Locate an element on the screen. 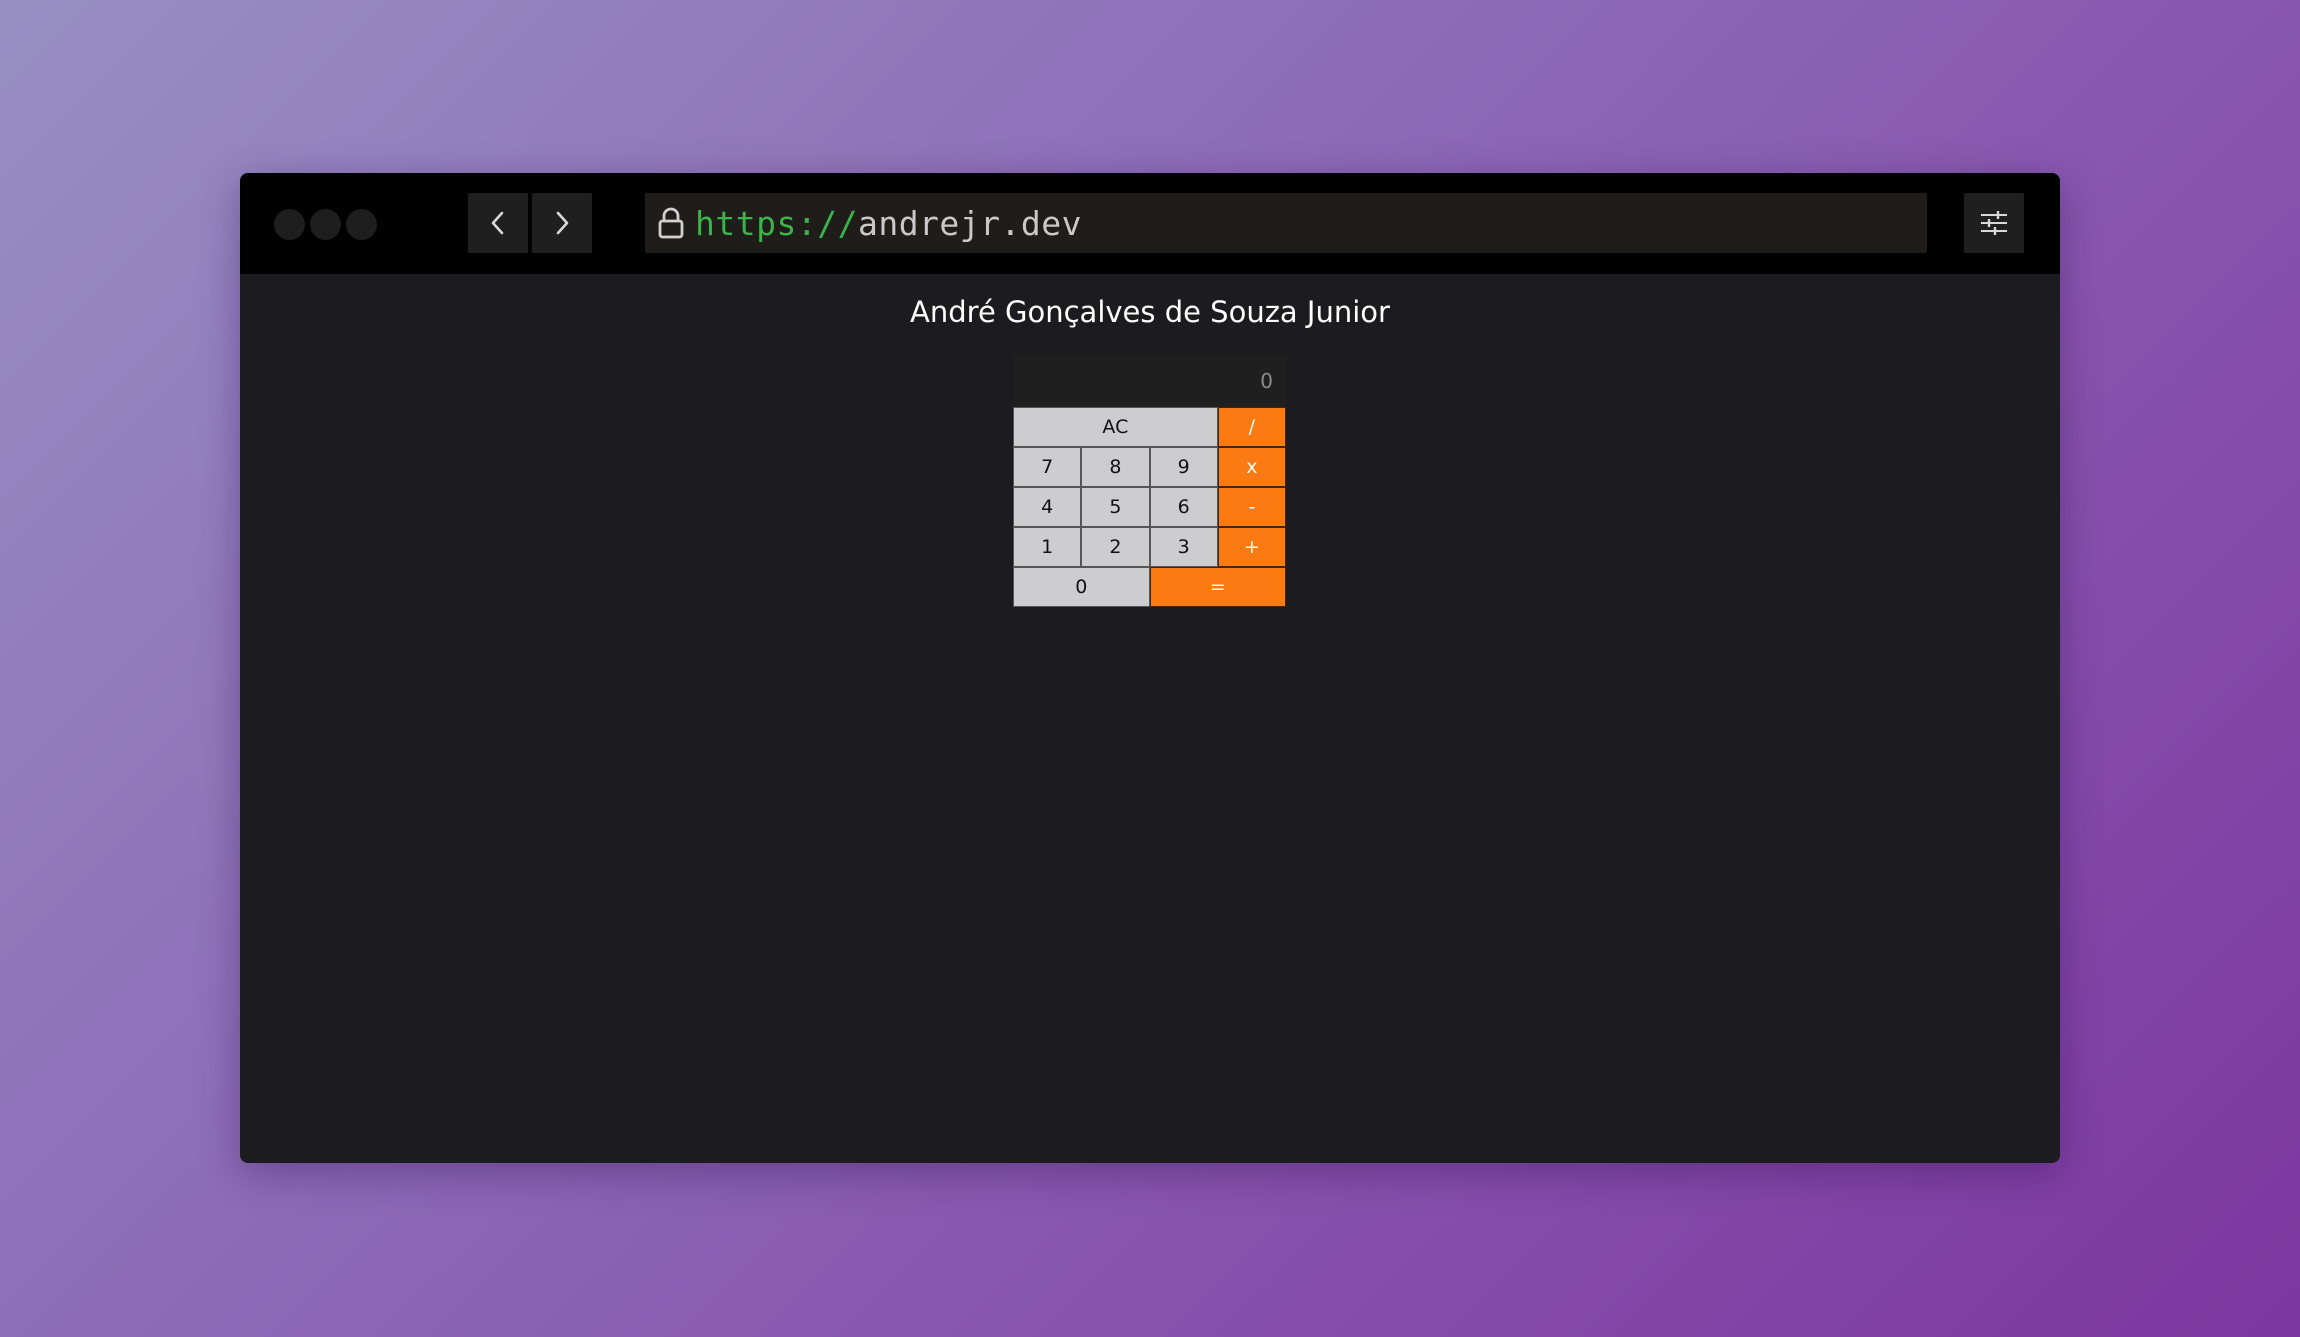 The width and height of the screenshot is (2300, 1337). digit-3-button: 3 is located at coordinates (1183, 547).